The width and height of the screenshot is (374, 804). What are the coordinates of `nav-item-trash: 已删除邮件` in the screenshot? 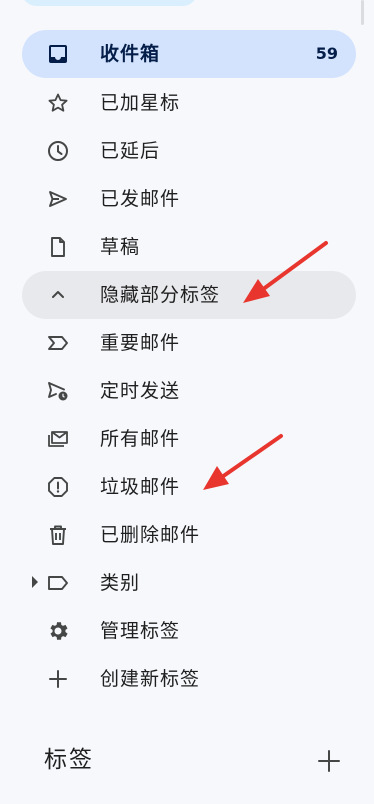 It's located at (189, 535).